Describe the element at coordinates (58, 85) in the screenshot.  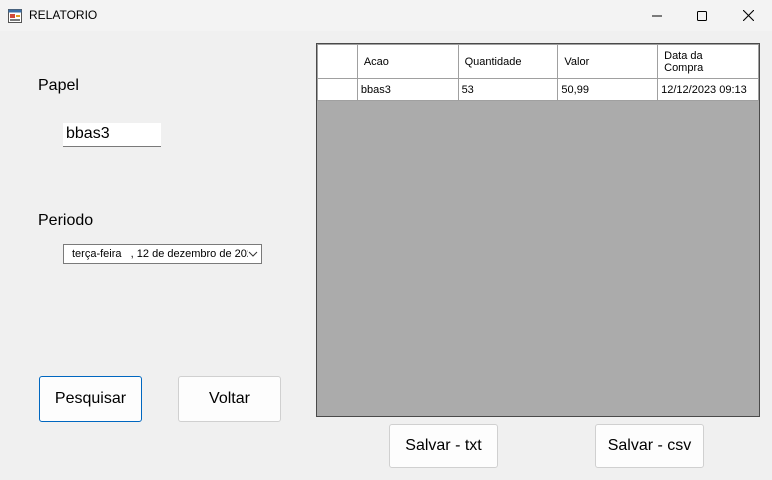
I see `papel-label: Papel` at that location.